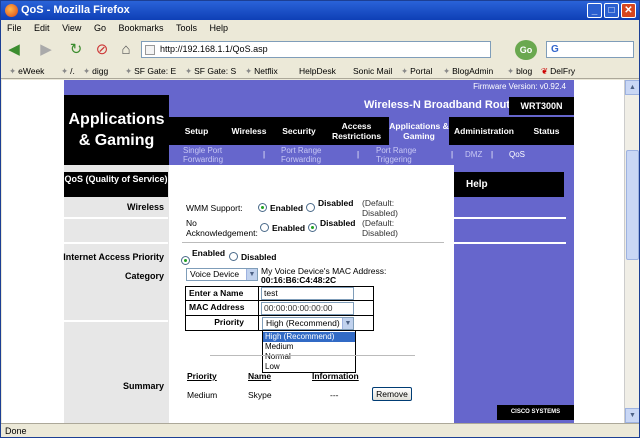 The image size is (640, 438). What do you see at coordinates (310, 207) in the screenshot?
I see `wmm-disabled-radio` at bounding box center [310, 207].